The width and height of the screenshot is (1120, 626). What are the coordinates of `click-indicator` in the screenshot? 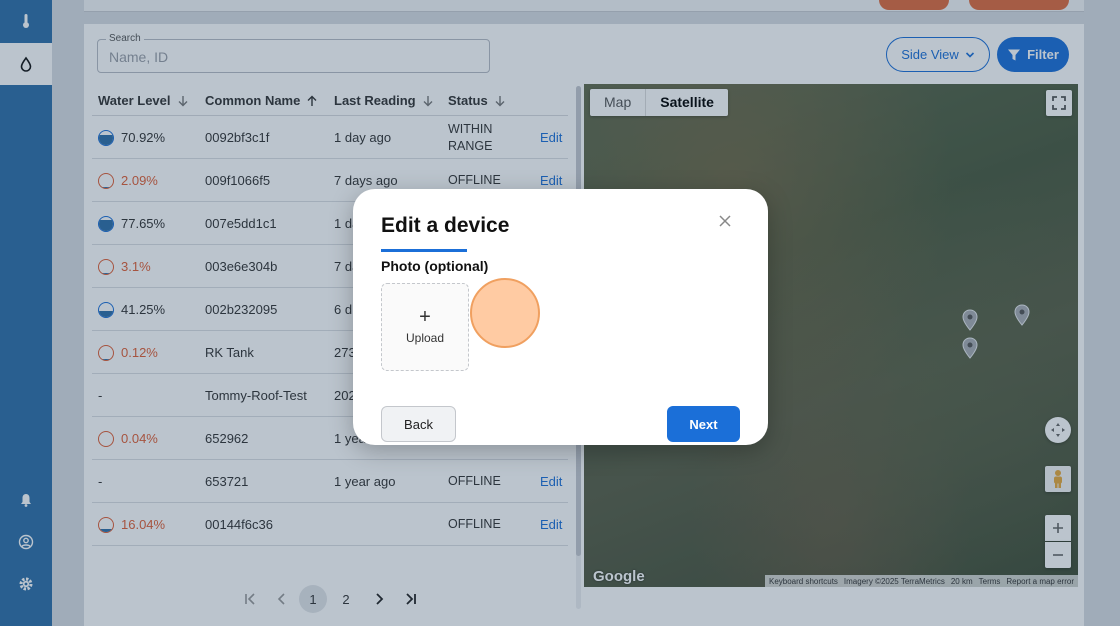 It's located at (505, 313).